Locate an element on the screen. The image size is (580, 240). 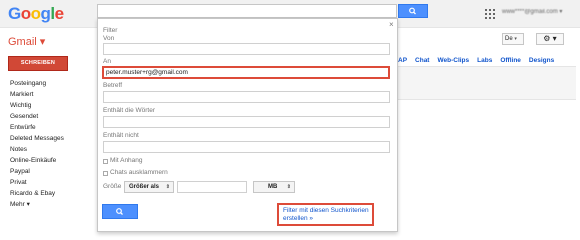
from-field is located at coordinates (246, 49).